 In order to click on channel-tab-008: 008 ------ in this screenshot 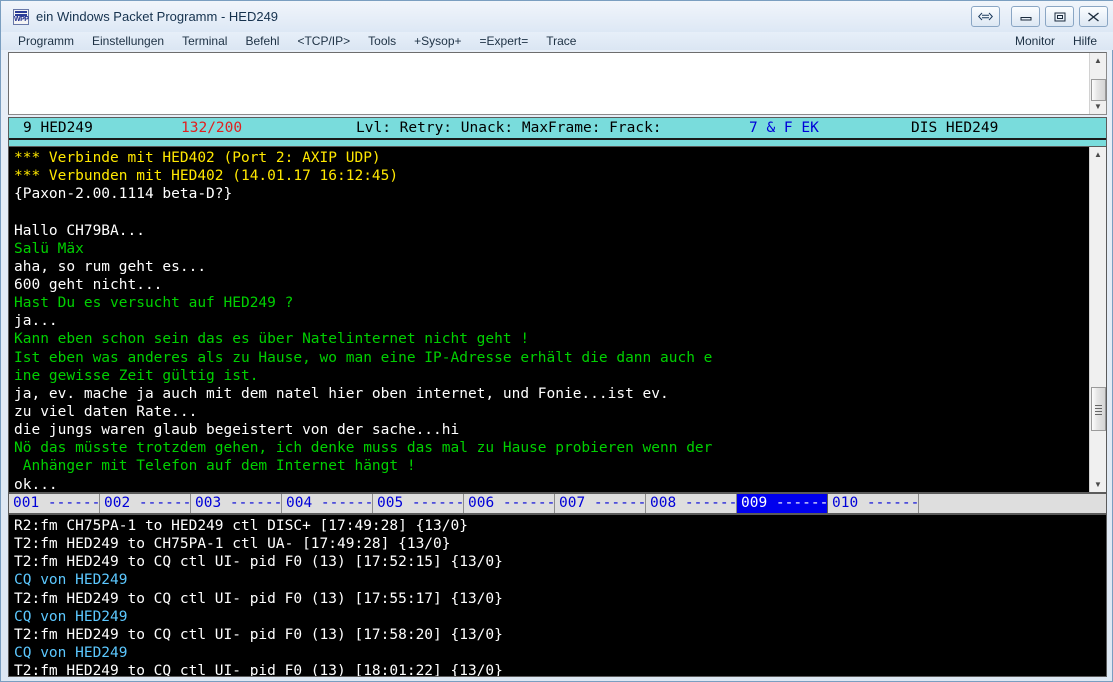, I will do `click(691, 503)`.